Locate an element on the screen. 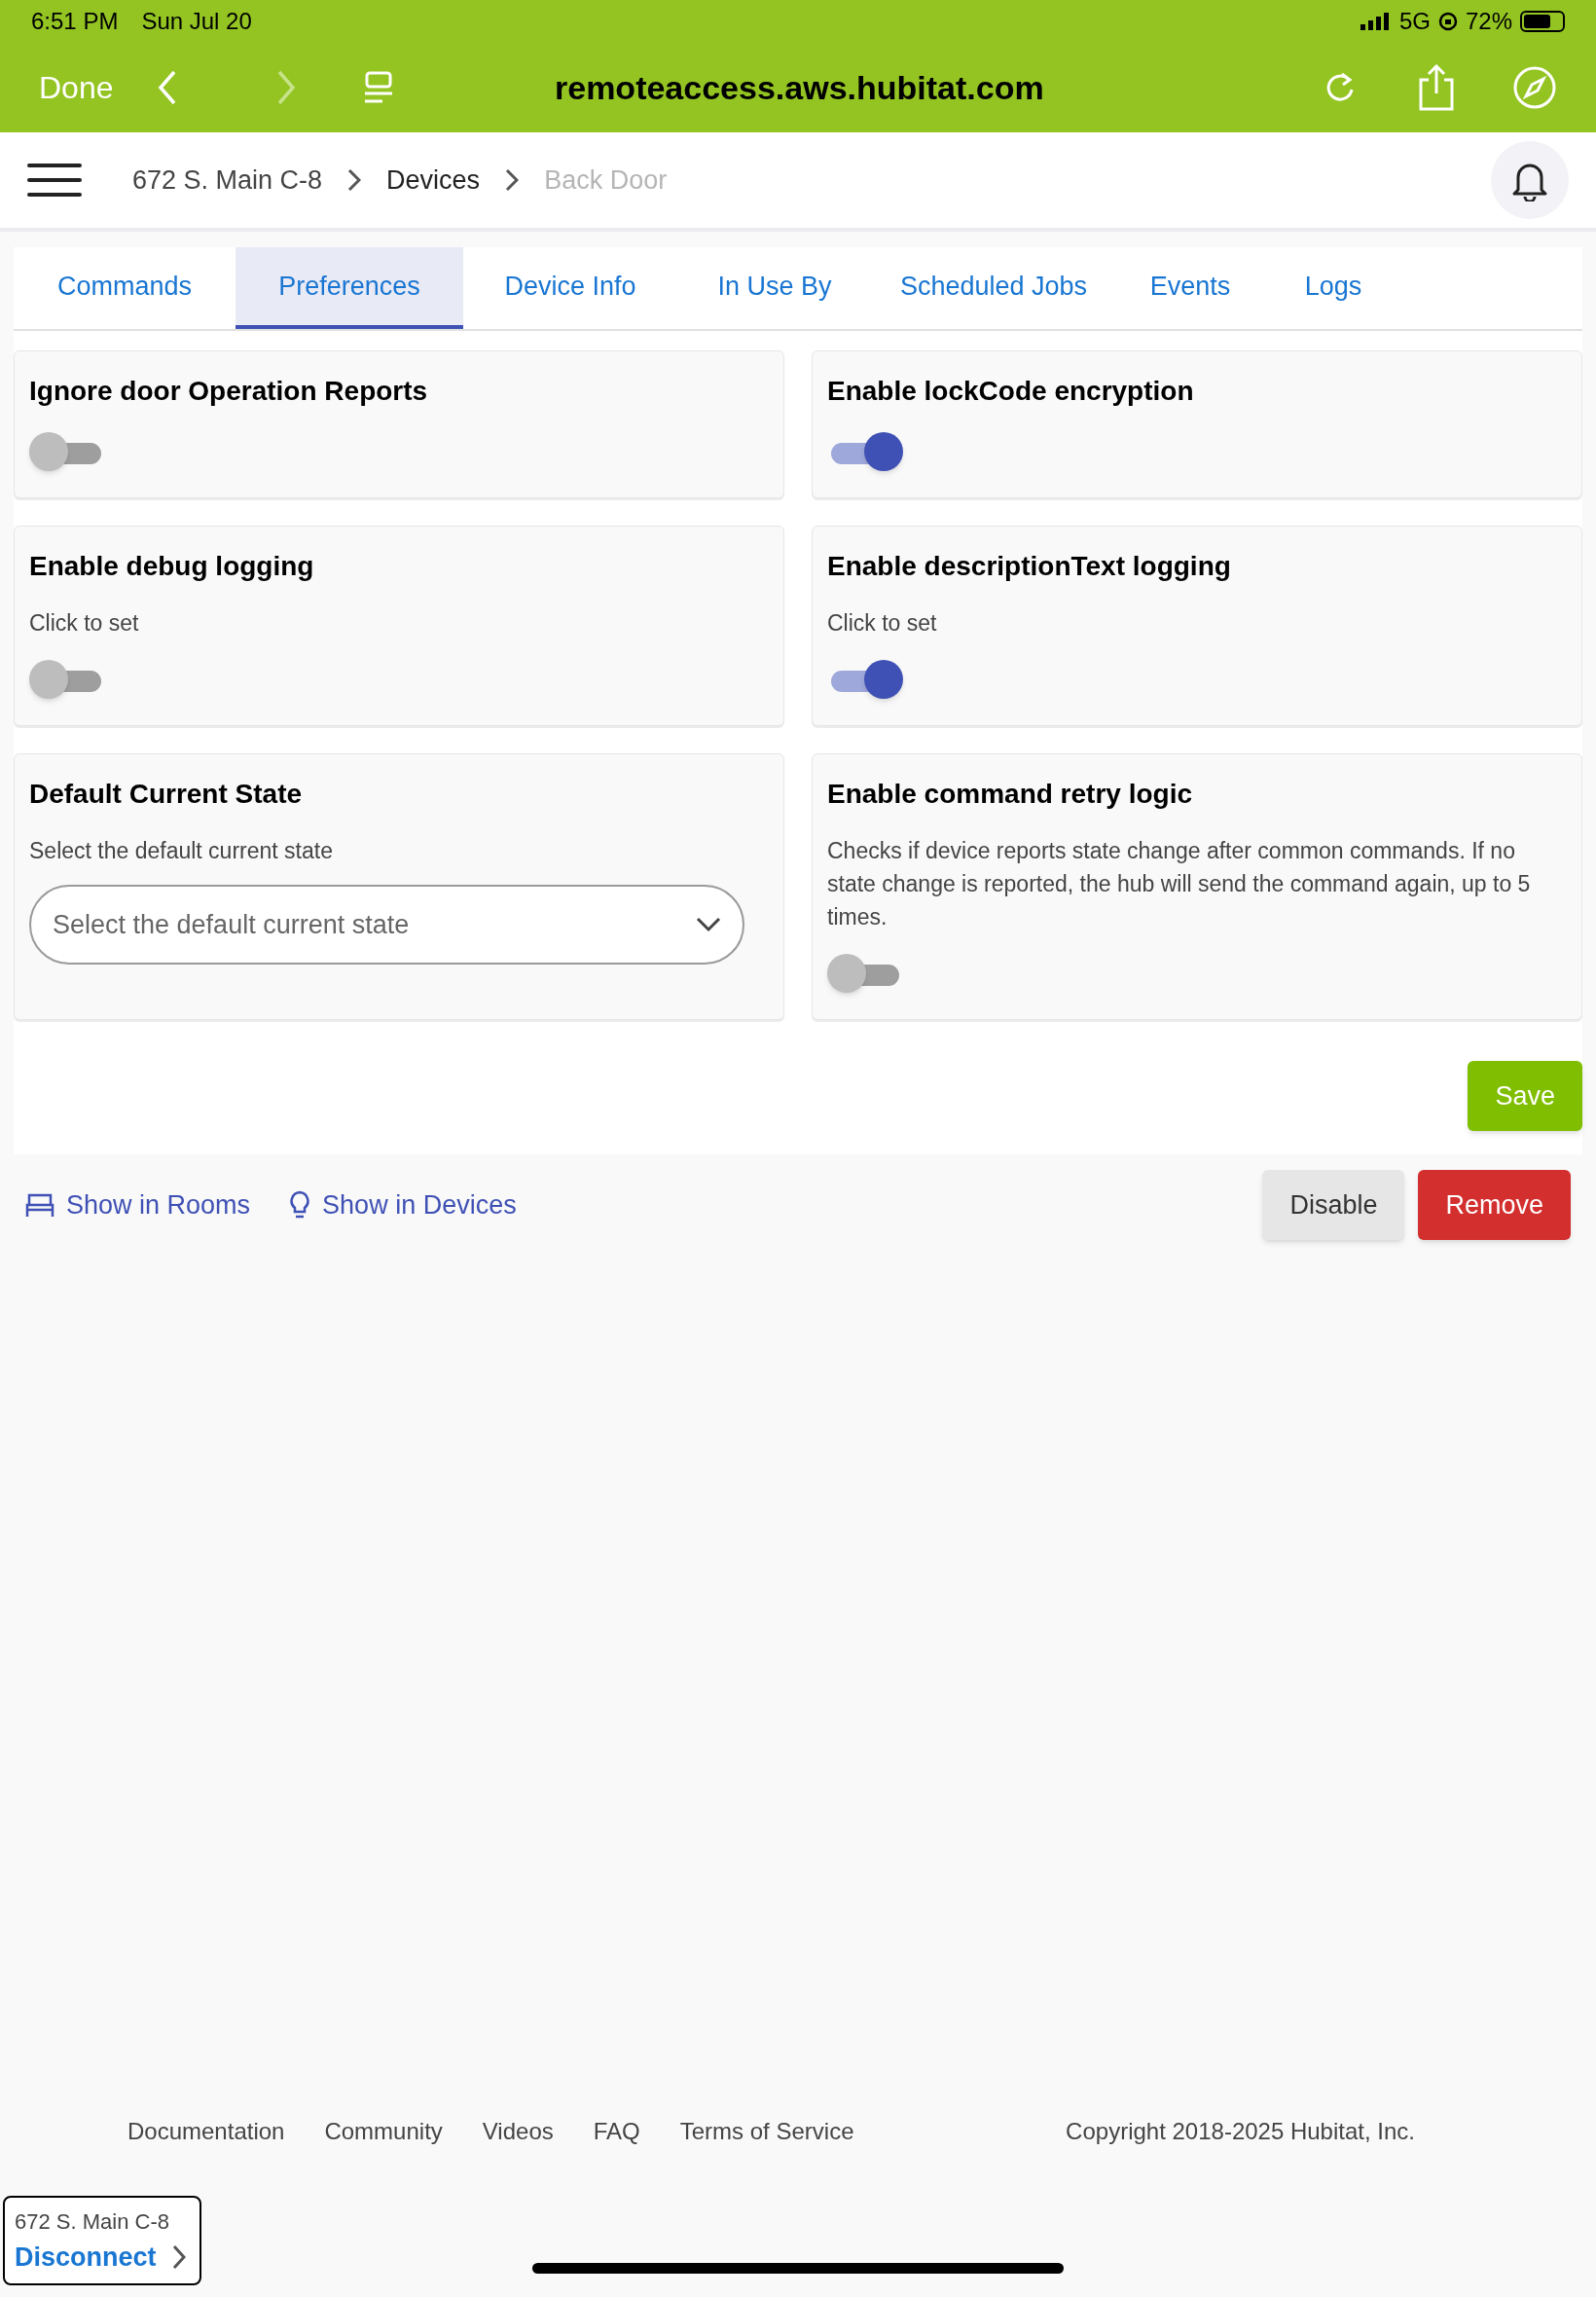  menu-icon is located at coordinates (55, 180).